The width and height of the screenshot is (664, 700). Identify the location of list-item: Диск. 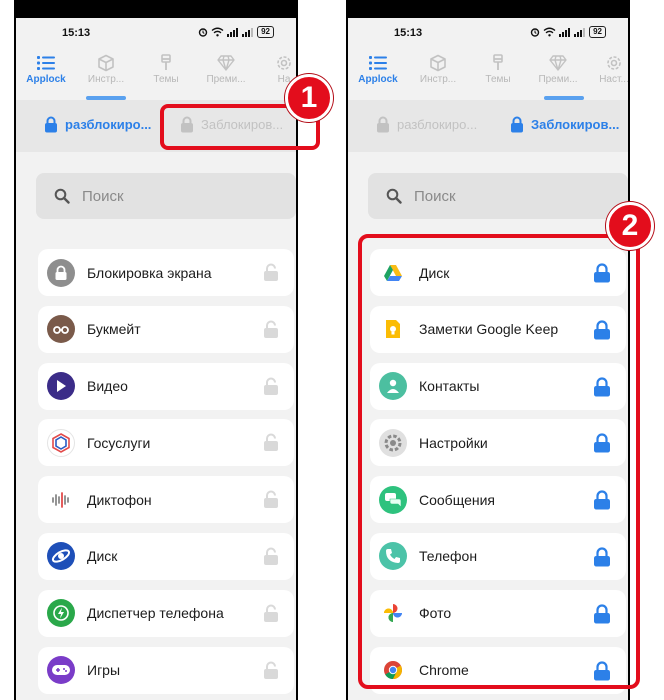
(166, 556).